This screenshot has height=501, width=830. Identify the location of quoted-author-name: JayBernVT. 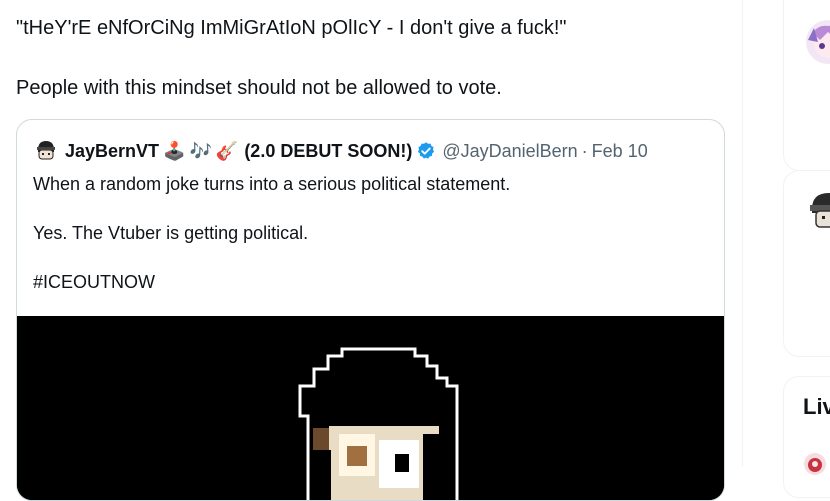
(112, 151).